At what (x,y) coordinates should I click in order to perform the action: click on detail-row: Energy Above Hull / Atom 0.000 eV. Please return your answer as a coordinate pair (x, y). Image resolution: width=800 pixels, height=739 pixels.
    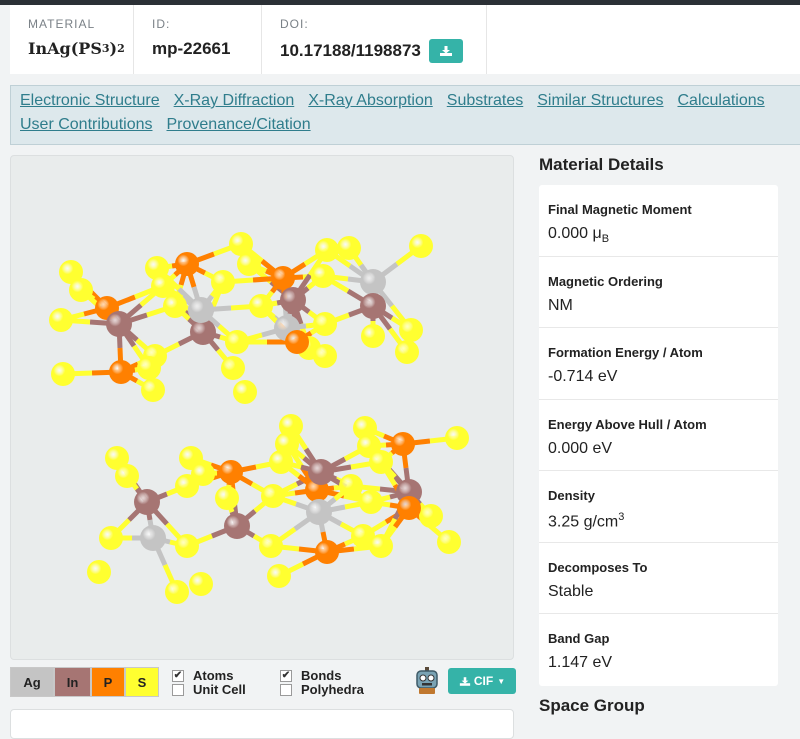
    Looking at the image, I should click on (658, 435).